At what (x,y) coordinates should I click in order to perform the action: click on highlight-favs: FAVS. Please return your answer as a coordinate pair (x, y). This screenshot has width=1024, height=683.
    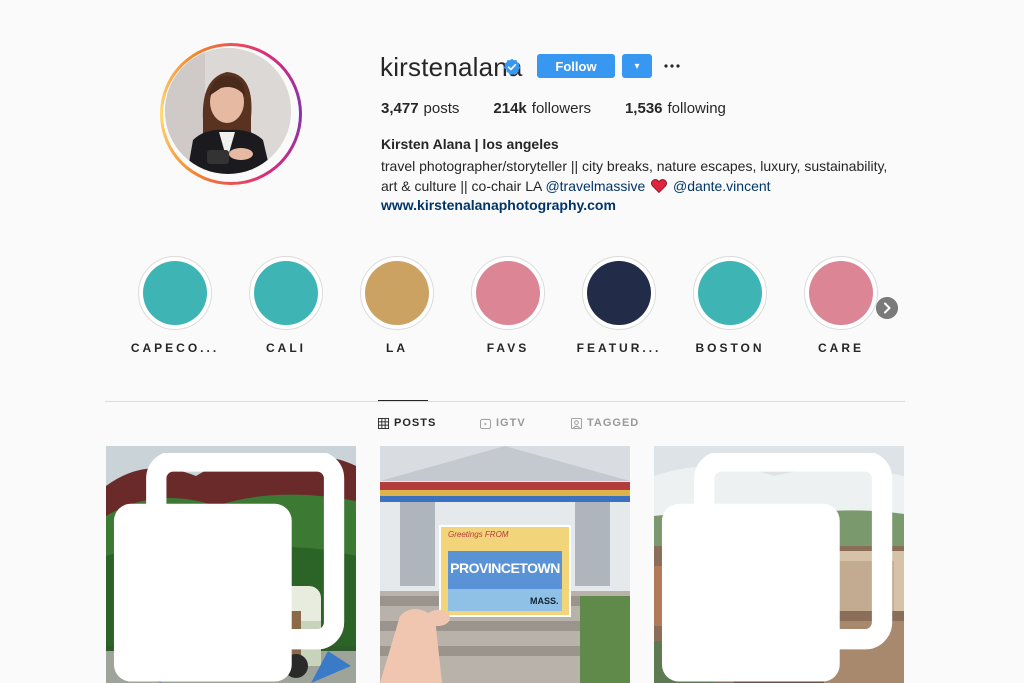
    Looking at the image, I should click on (508, 305).